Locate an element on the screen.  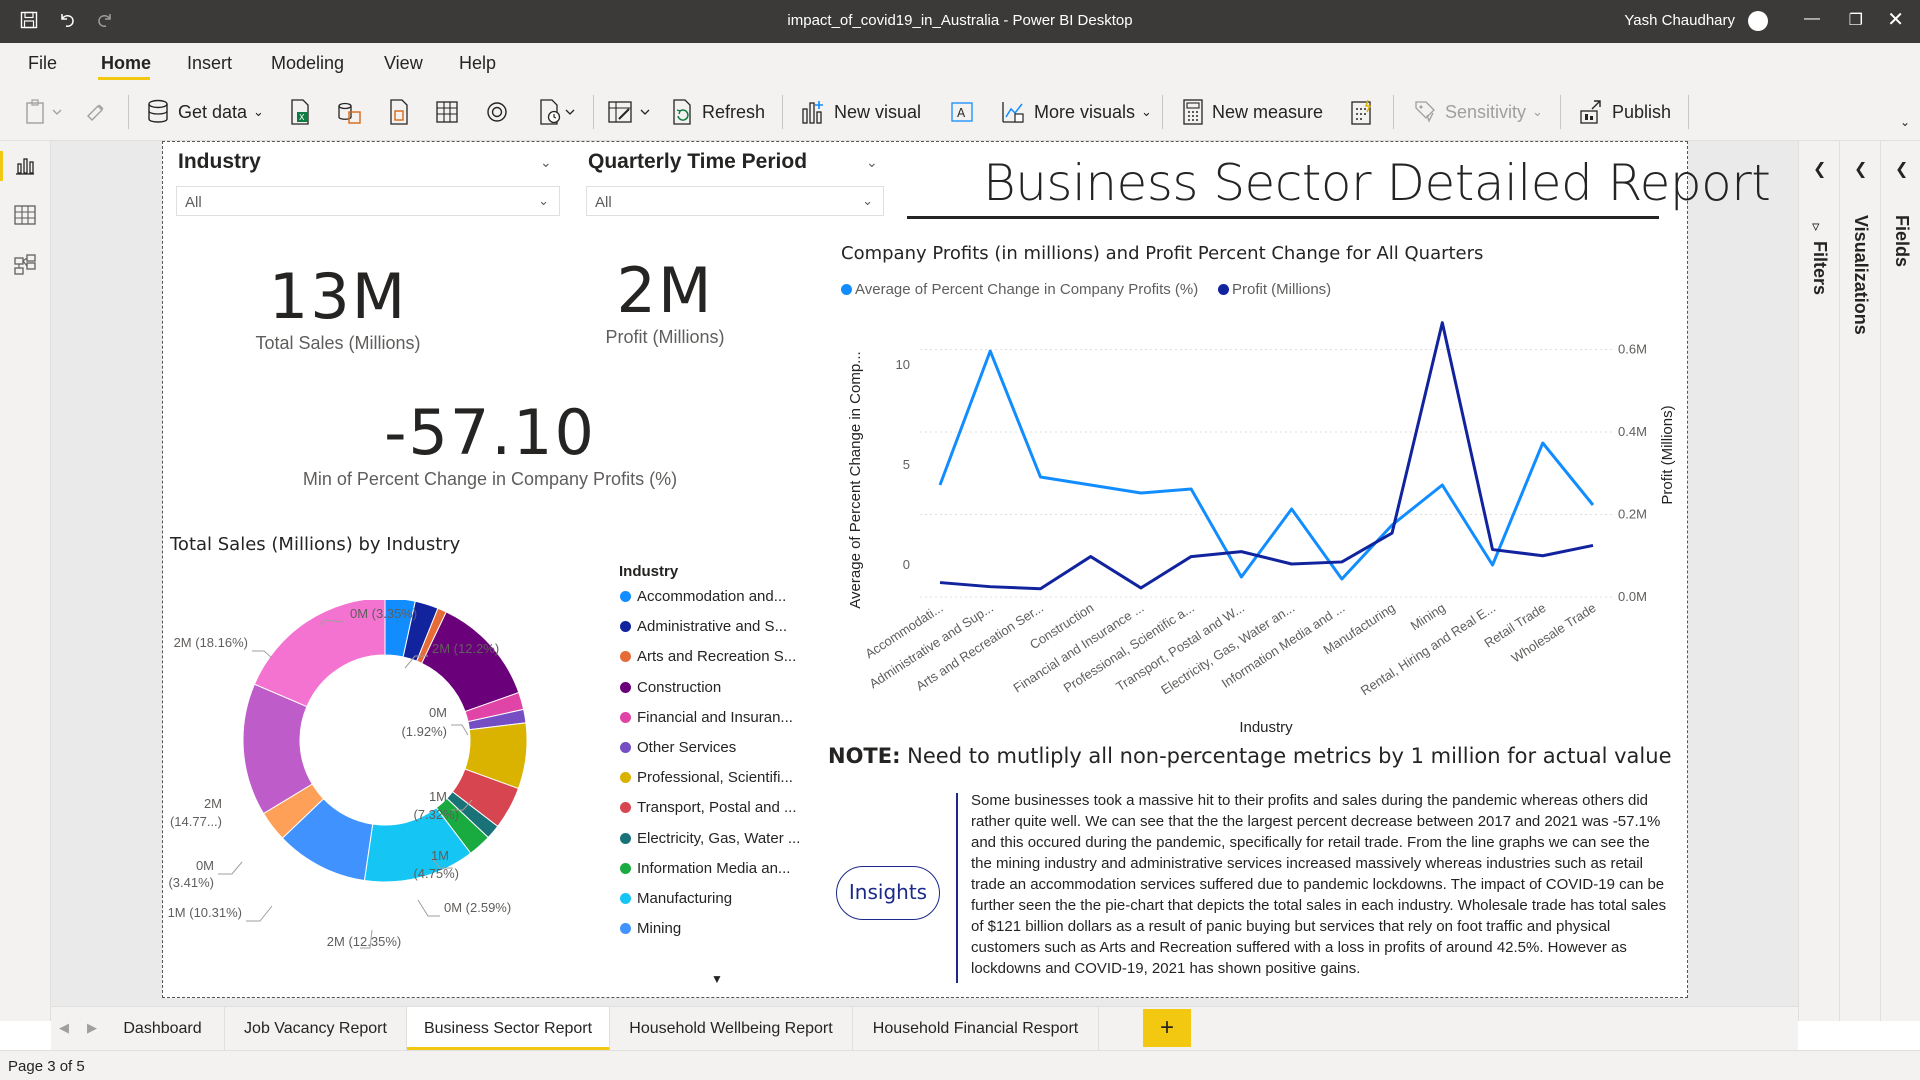
y2-tick-label: 0.2M is located at coordinates (1632, 514).